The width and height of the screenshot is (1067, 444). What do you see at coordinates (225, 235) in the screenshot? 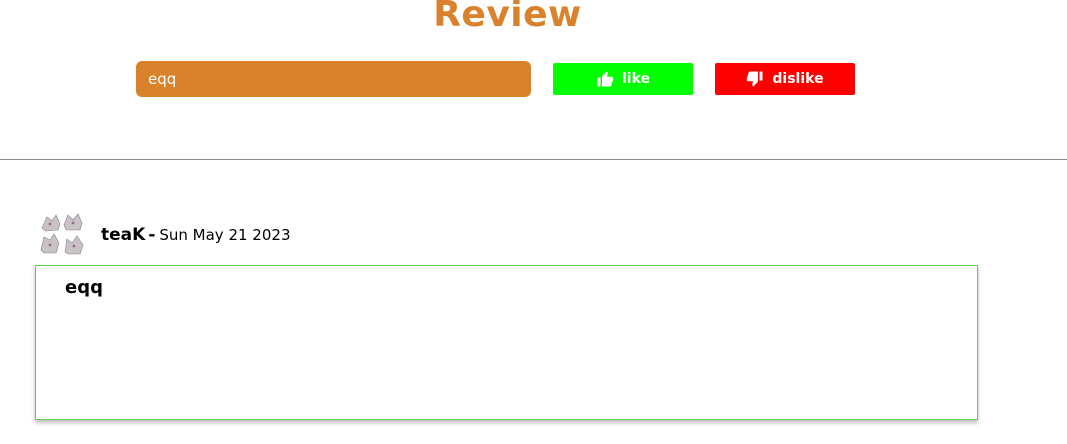
I see `review-date: Sun May 21 2023` at bounding box center [225, 235].